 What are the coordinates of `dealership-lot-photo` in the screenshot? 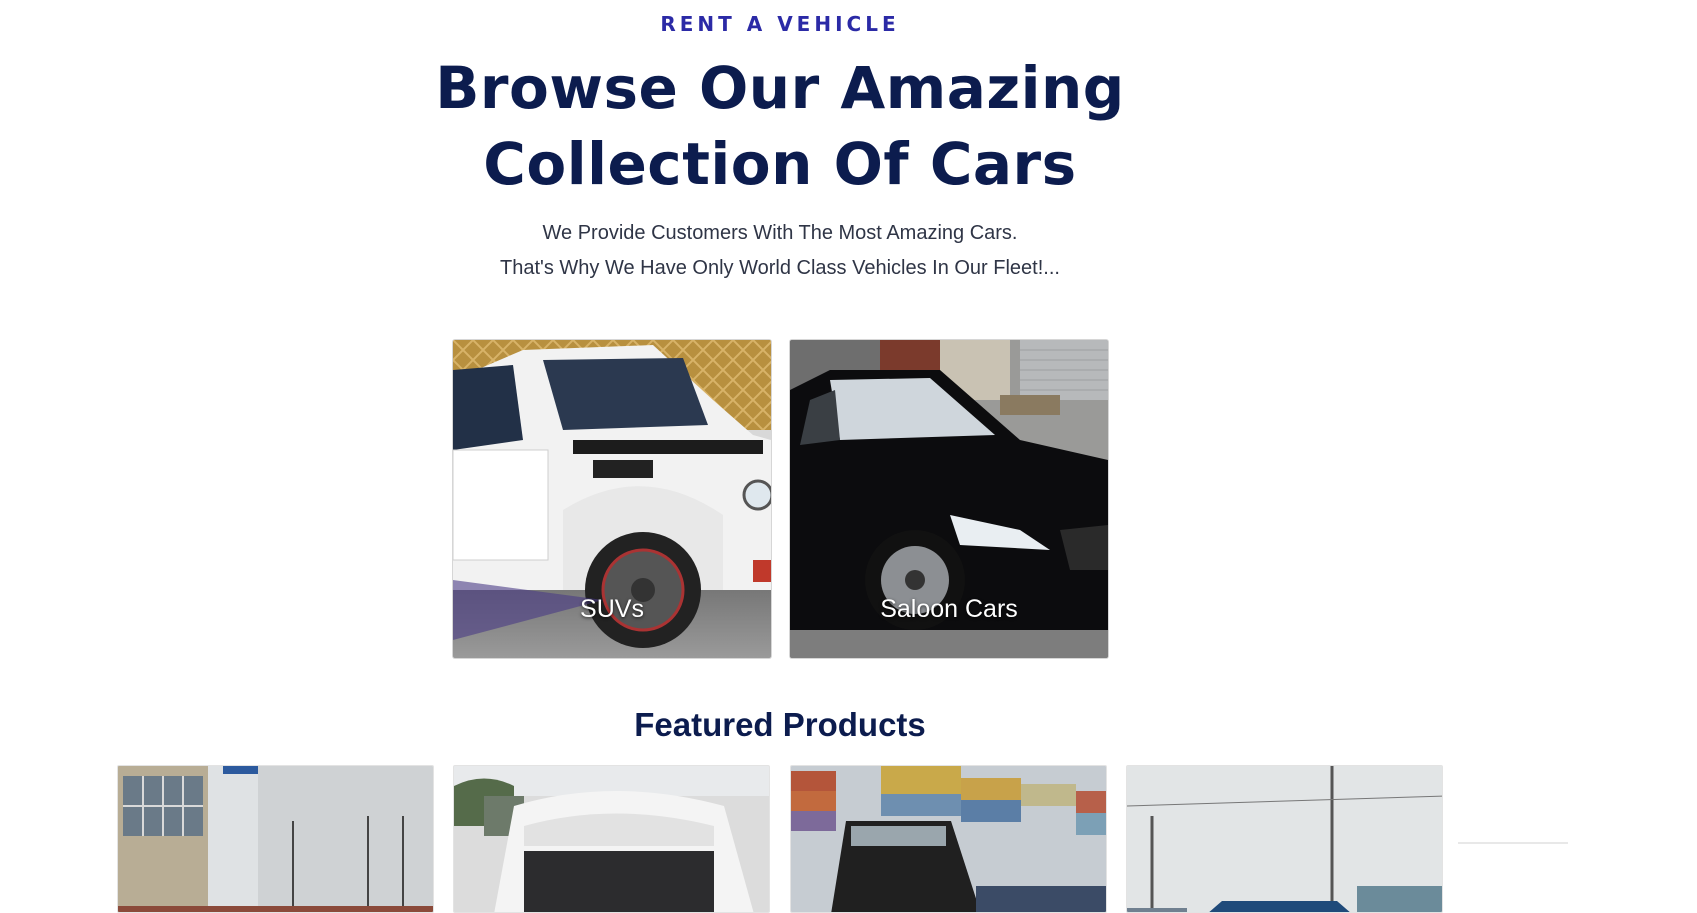 It's located at (275, 839).